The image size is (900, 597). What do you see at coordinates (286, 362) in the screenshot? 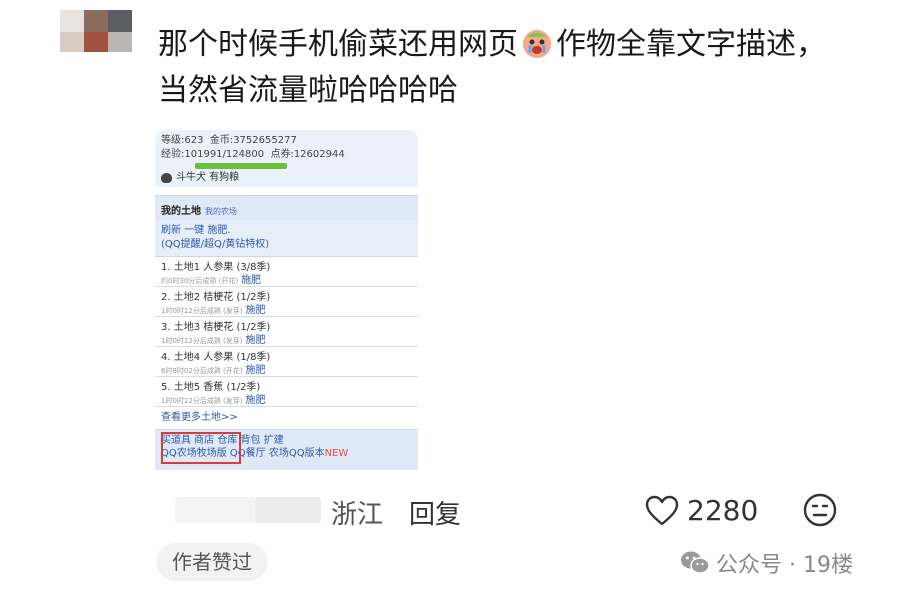
I see `land-row: 4. 土地4 人参果 (1/8季) 6时8时02分后成熟 (开花) 施肥` at bounding box center [286, 362].